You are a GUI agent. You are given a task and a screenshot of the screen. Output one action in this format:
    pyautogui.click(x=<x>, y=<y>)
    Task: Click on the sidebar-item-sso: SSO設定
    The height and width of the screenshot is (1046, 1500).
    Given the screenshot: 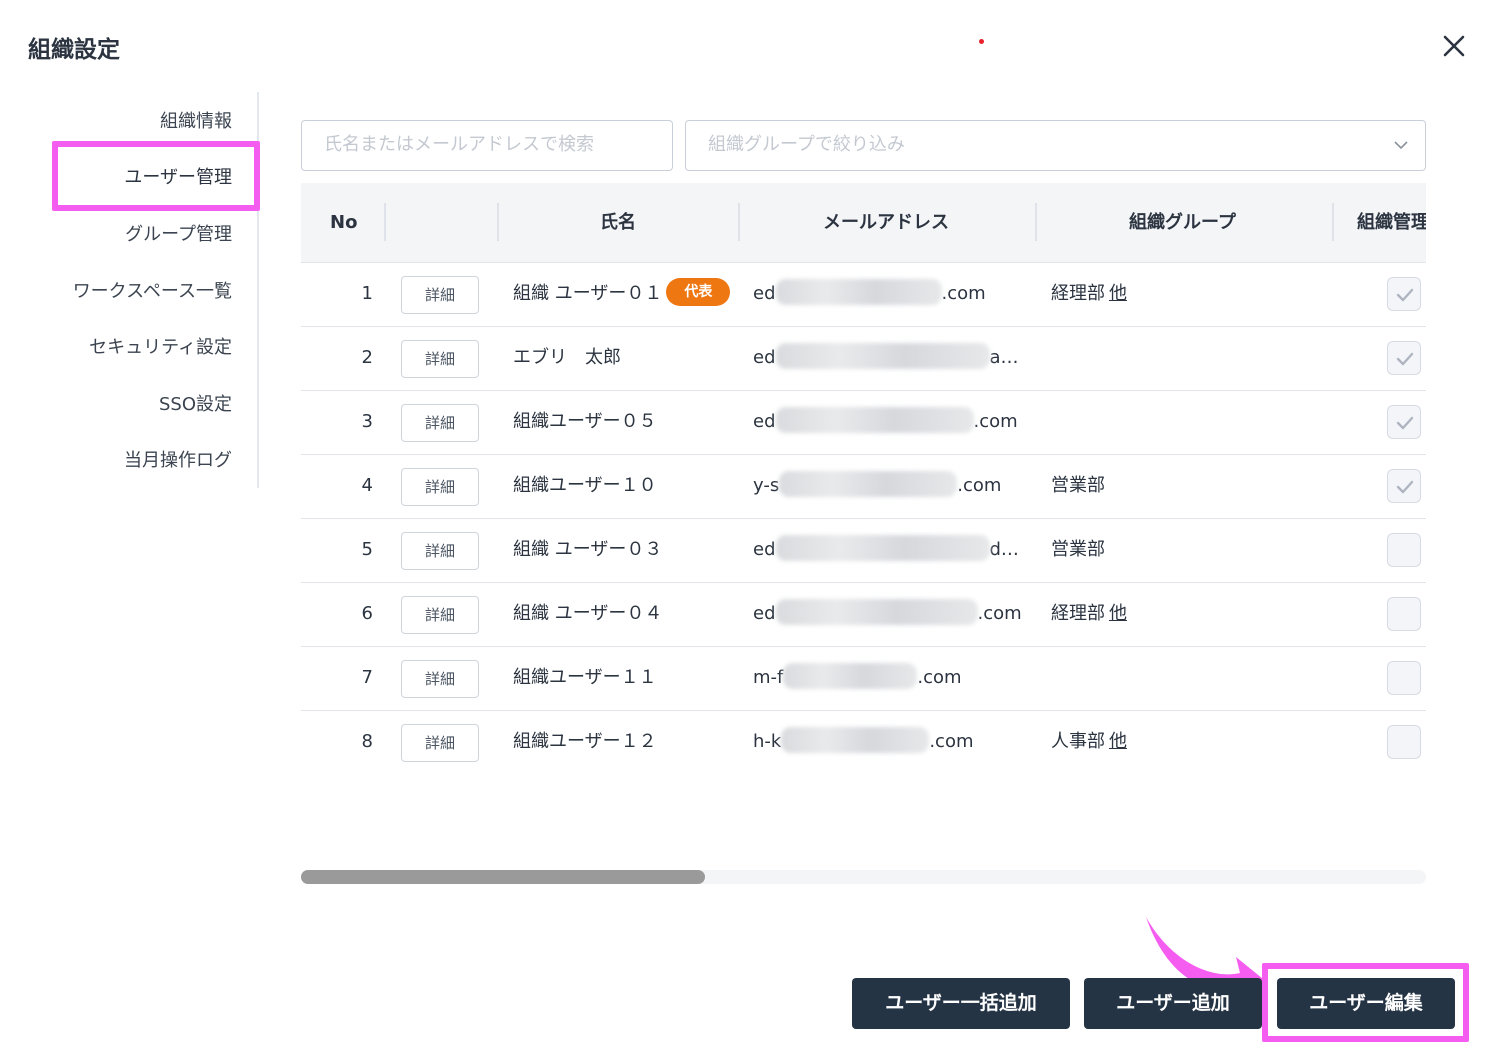 What is the action you would take?
    pyautogui.click(x=195, y=405)
    